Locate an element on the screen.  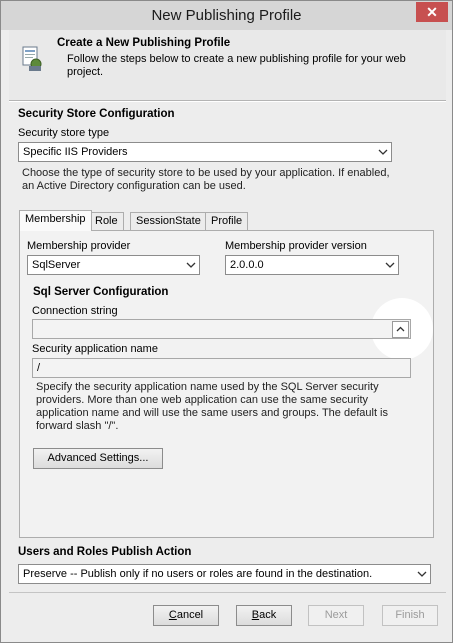
membership-provider-label: Membership provider is located at coordinates (79, 246).